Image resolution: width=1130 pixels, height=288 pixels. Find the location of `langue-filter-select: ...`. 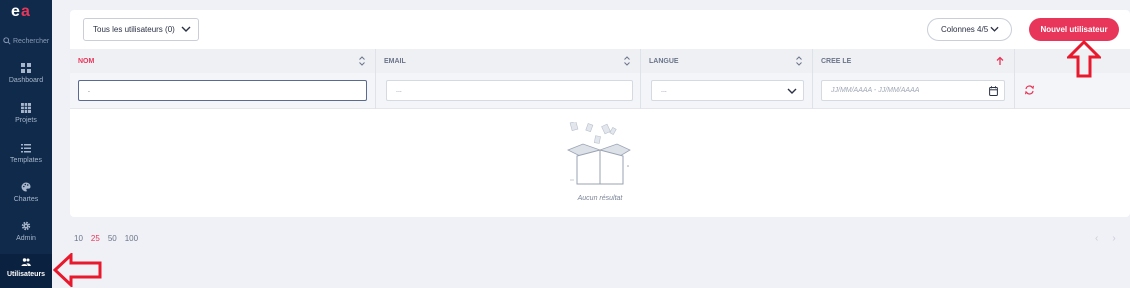

langue-filter-select: ... is located at coordinates (727, 90).